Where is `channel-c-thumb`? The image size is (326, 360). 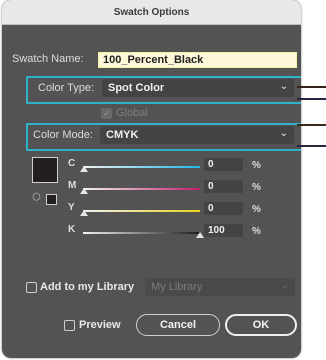 channel-c-thumb is located at coordinates (84, 169).